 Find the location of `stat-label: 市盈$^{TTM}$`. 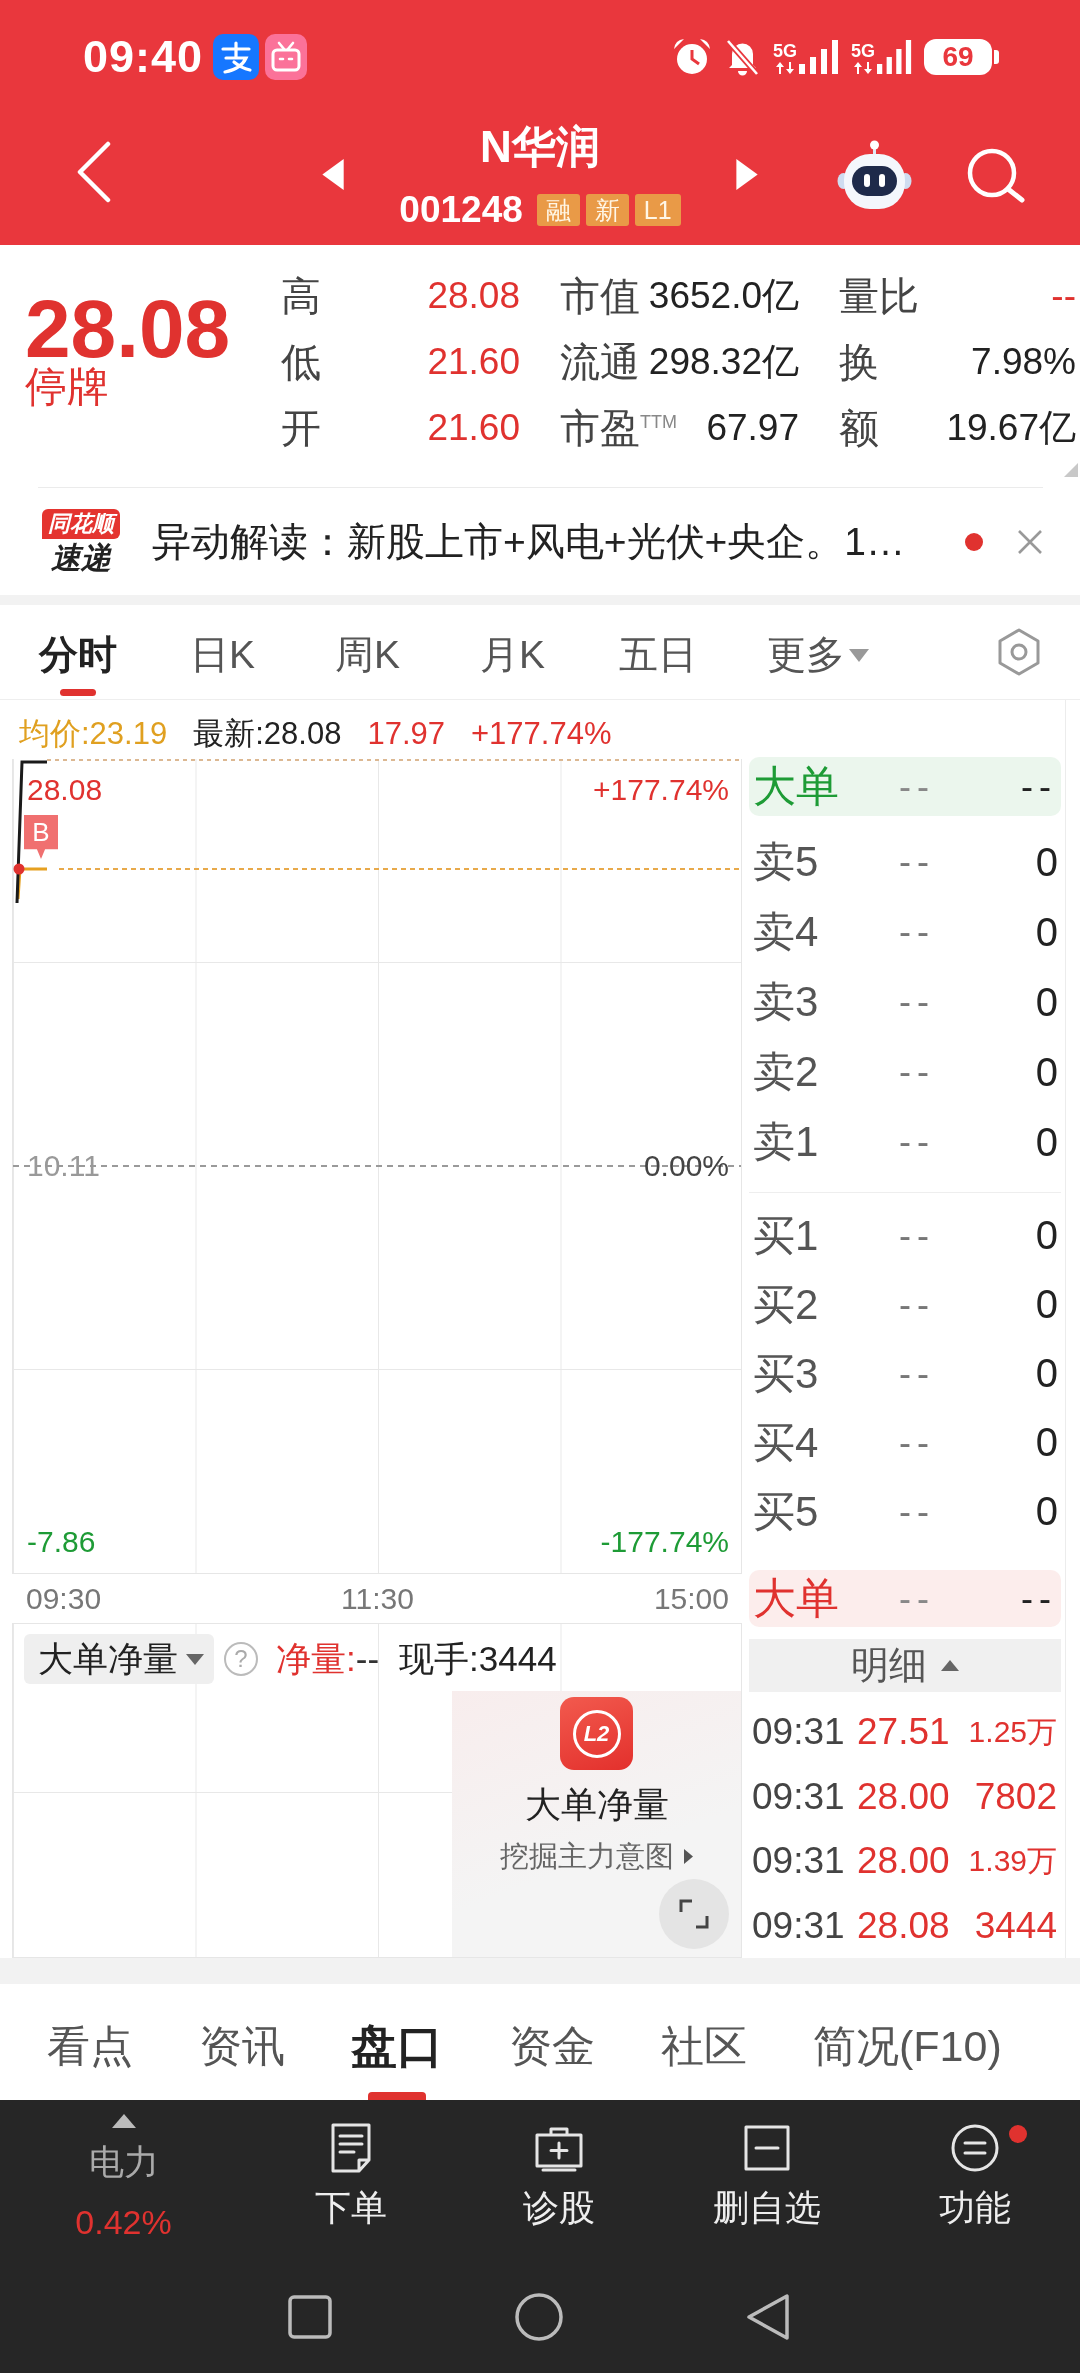

stat-label: 市盈$^{TTM}$ is located at coordinates (618, 428).